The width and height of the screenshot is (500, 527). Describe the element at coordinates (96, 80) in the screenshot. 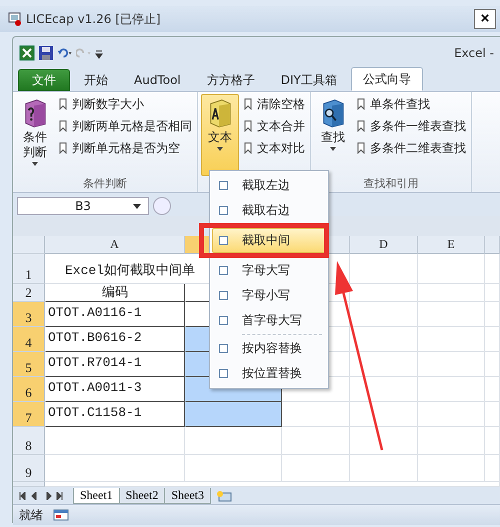

I see `ribbon-tab: 开始` at that location.